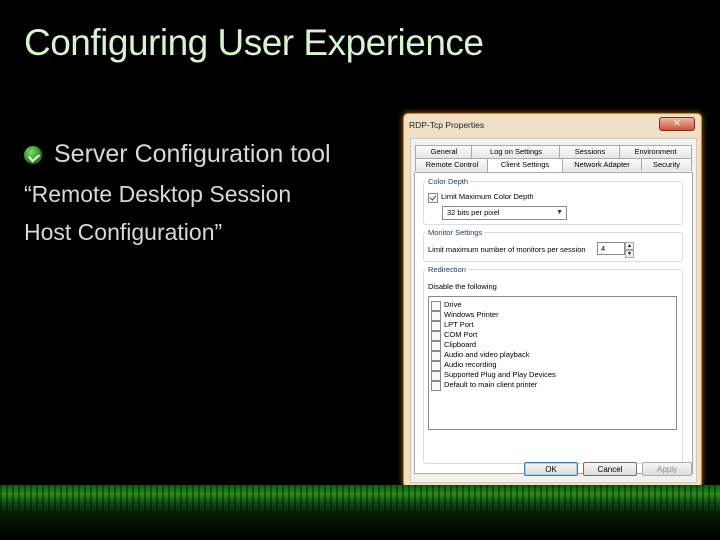  Describe the element at coordinates (192, 154) in the screenshot. I see `bullet-text: Server Configuration tool` at that location.